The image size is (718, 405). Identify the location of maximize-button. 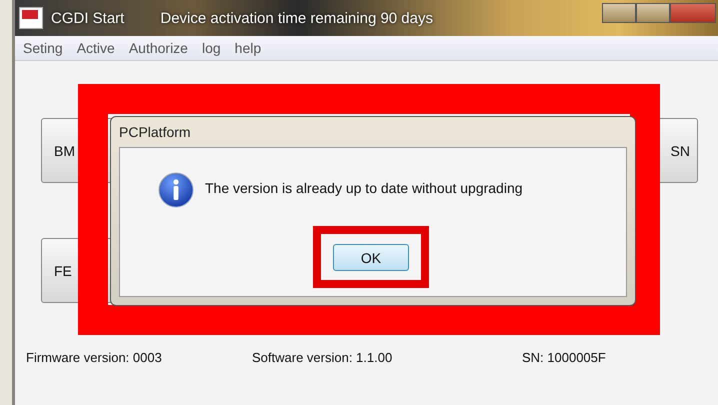
(653, 13).